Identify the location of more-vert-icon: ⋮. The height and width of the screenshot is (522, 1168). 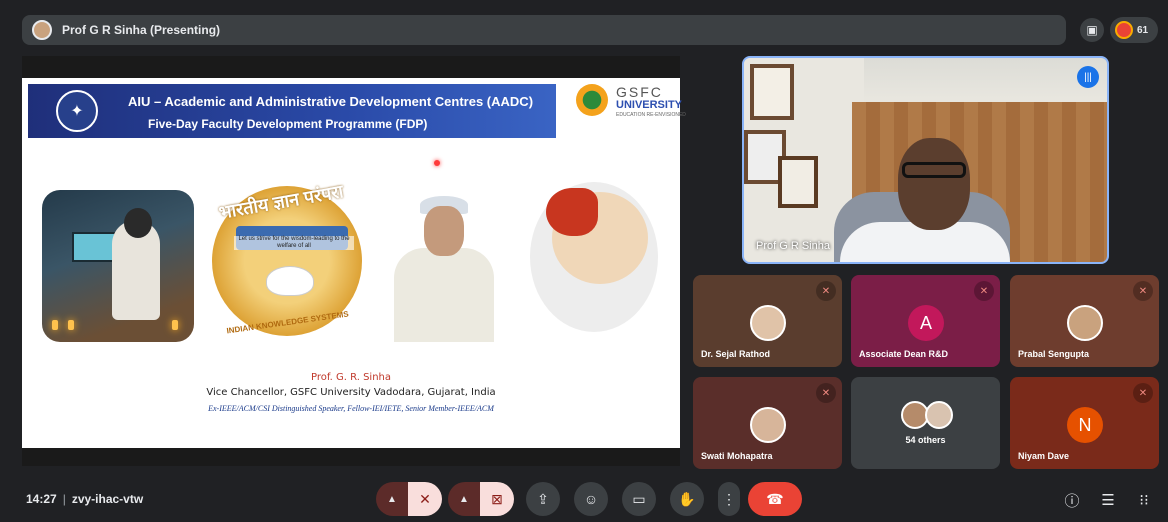
(729, 498).